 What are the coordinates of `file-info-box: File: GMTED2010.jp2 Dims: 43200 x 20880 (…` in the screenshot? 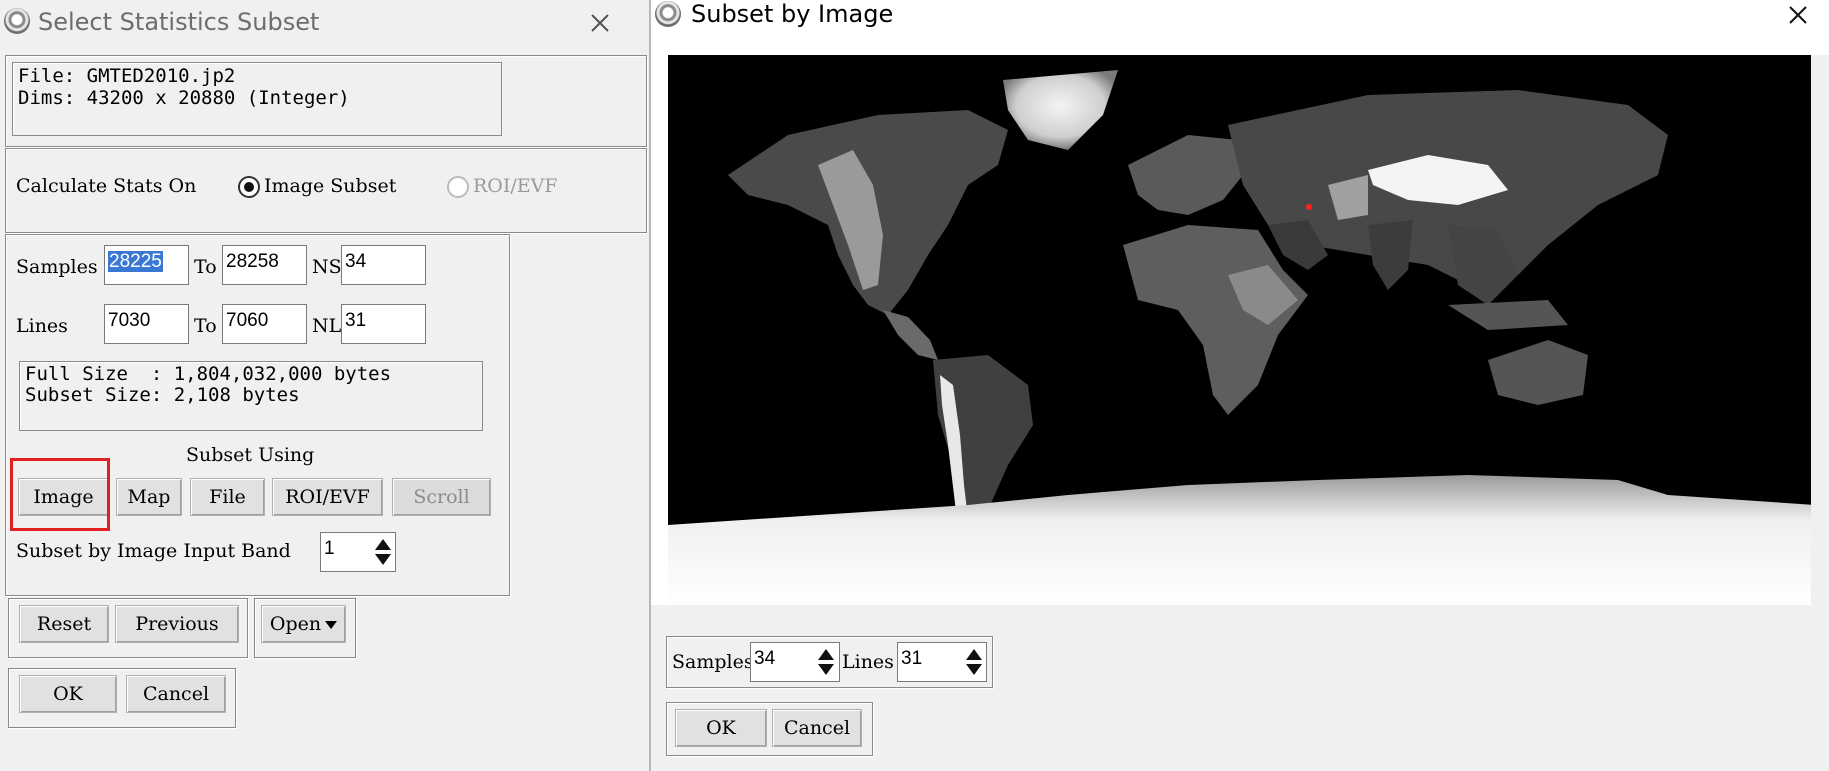 It's located at (257, 99).